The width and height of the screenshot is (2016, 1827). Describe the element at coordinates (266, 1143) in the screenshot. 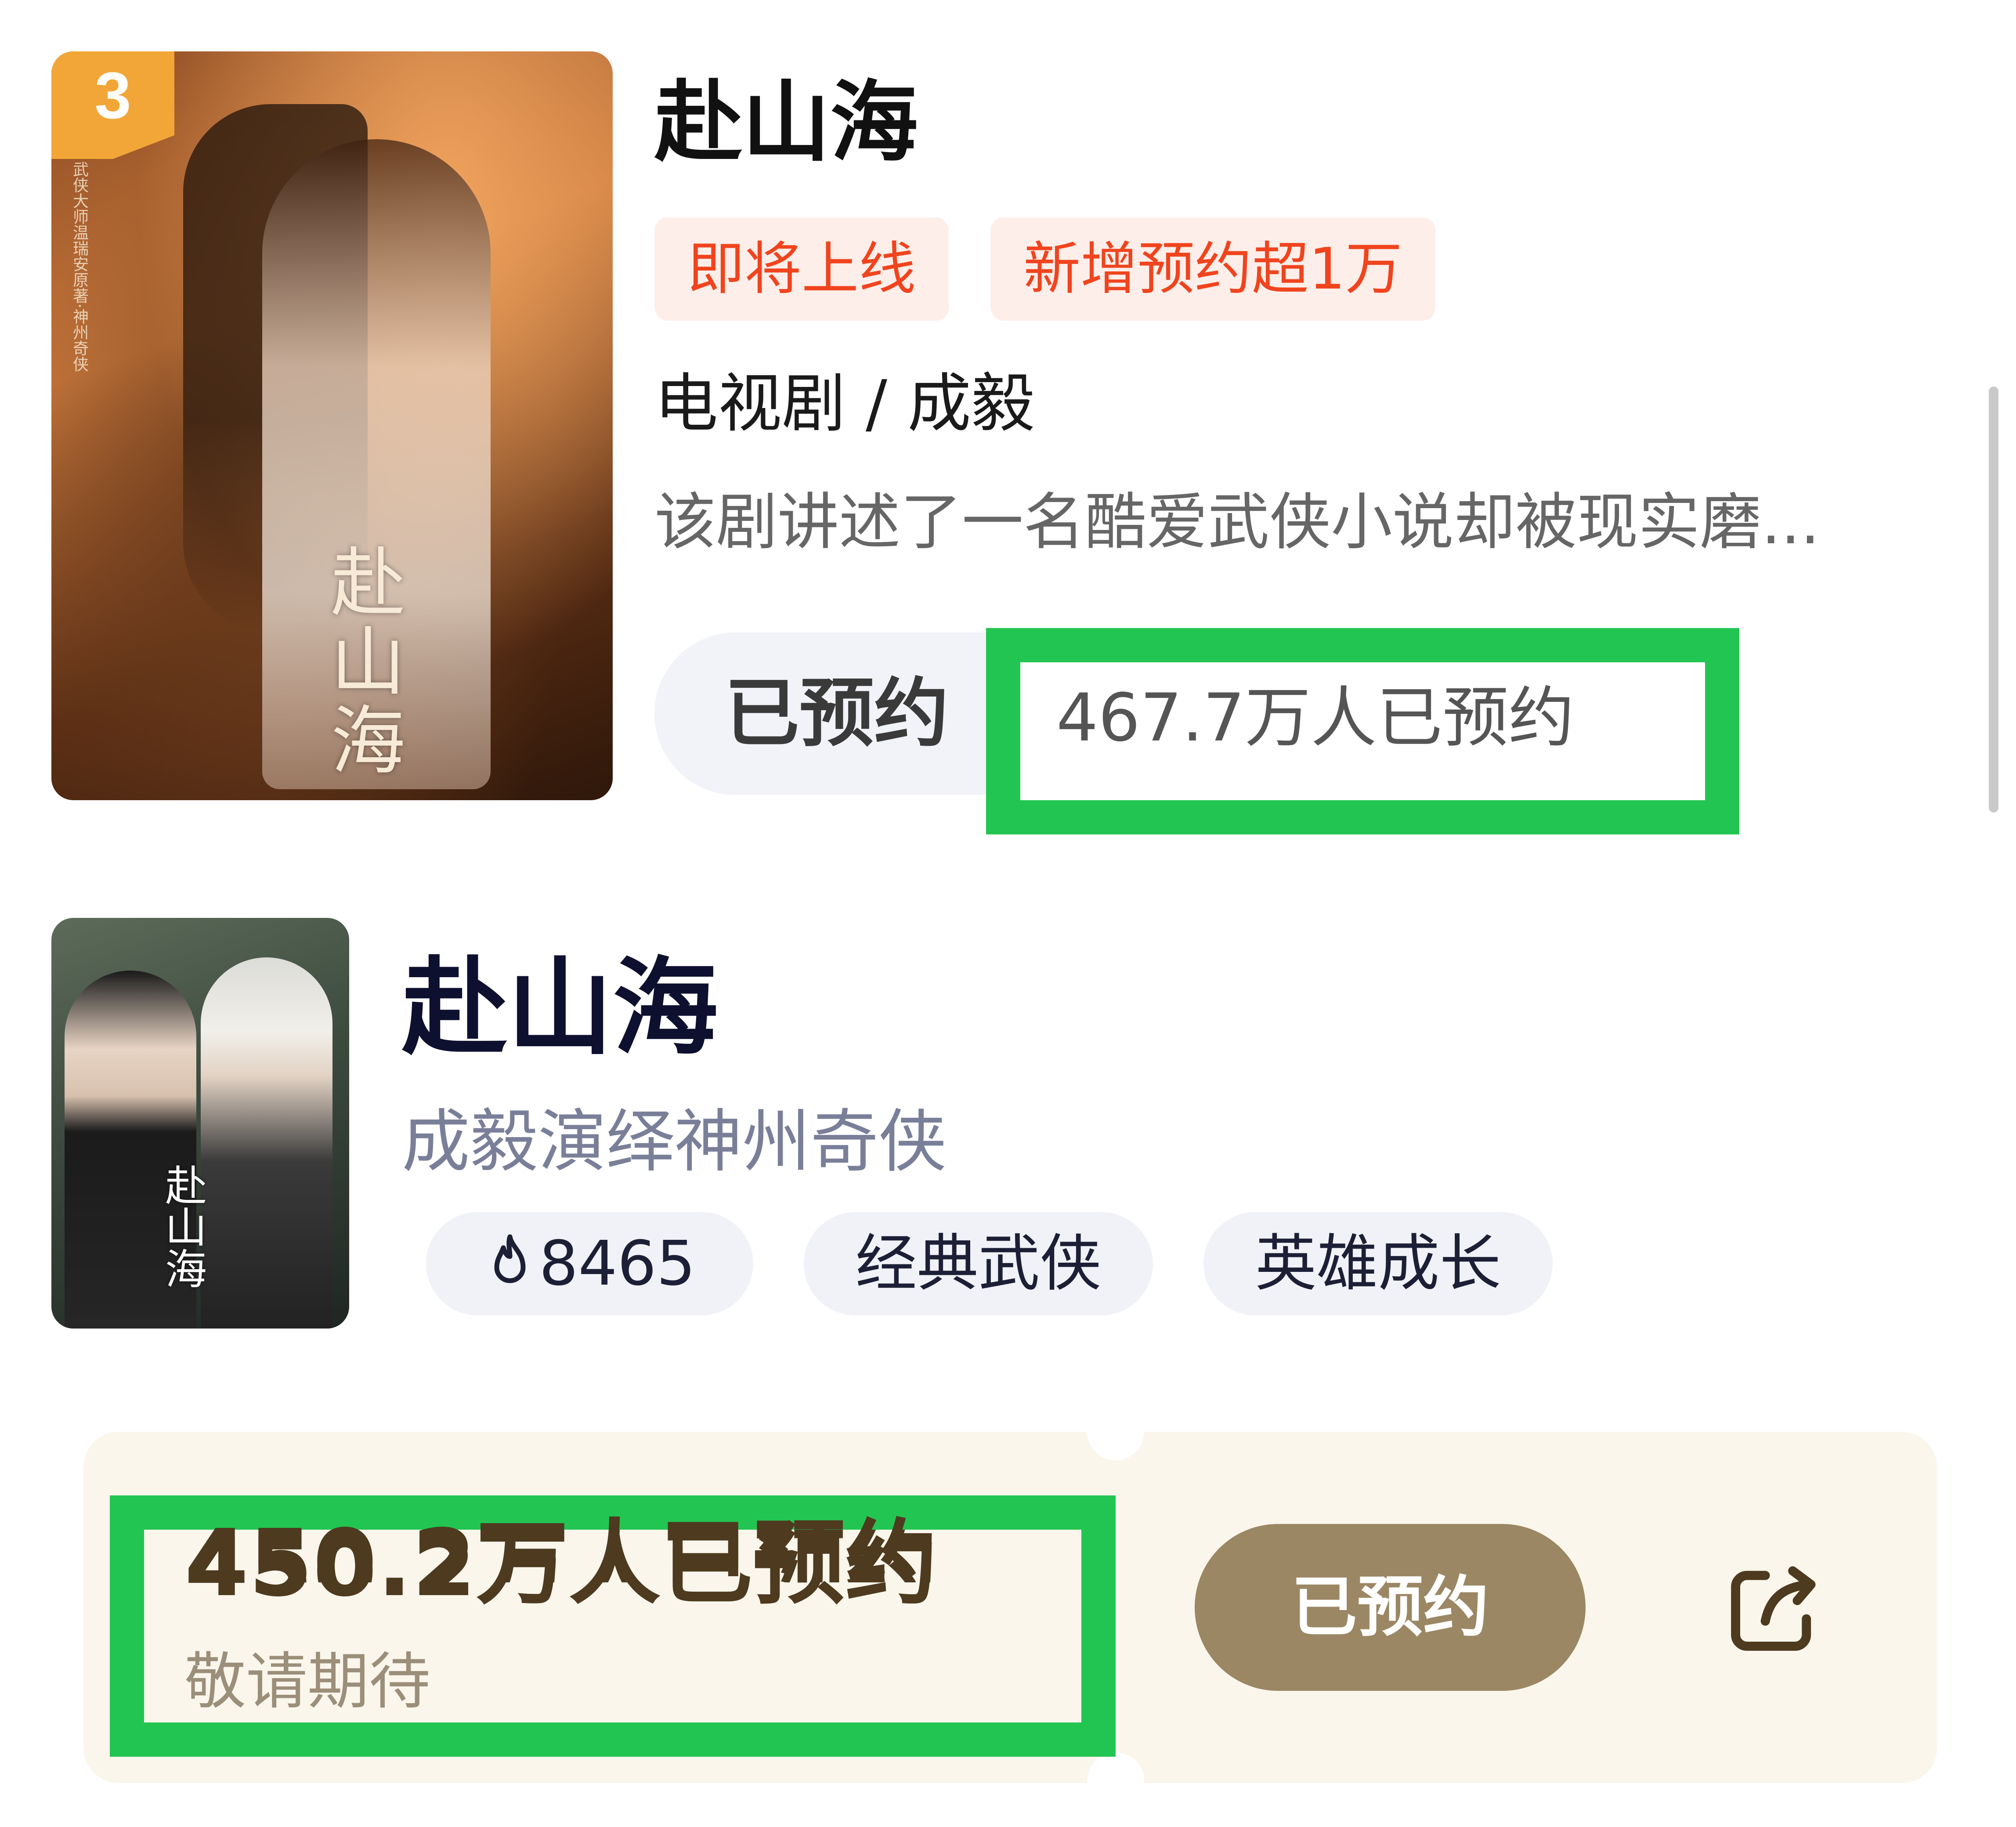

I see `poster-figure-right` at that location.